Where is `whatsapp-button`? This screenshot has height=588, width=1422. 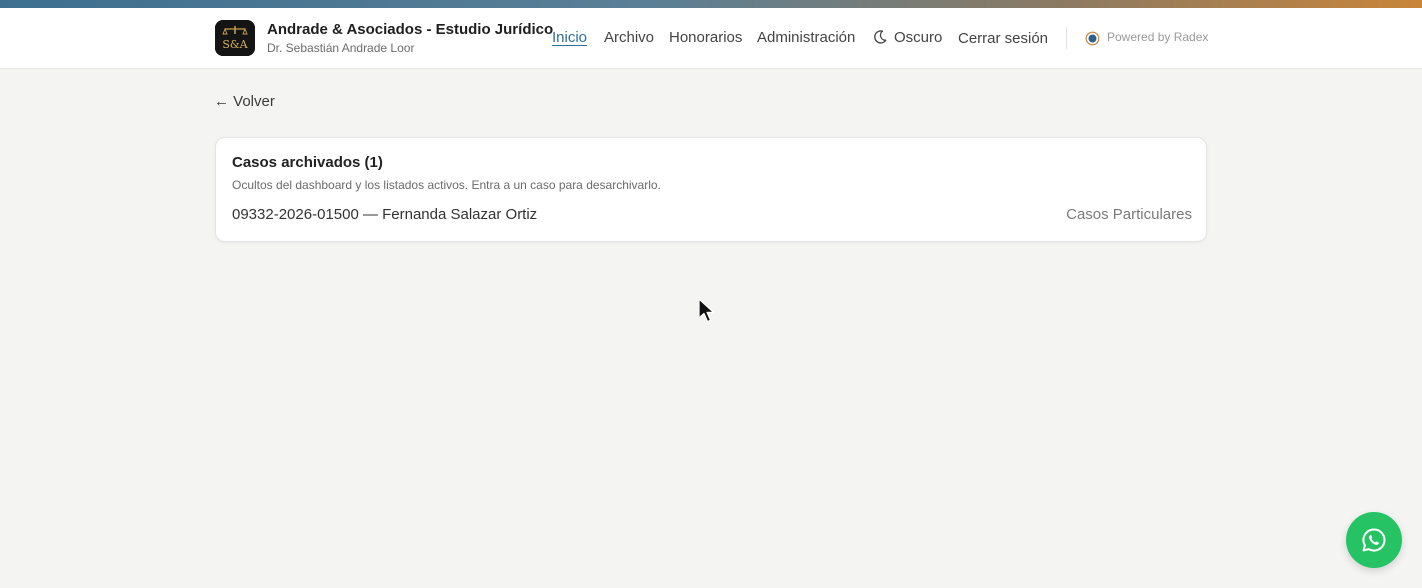
whatsapp-button is located at coordinates (1374, 540).